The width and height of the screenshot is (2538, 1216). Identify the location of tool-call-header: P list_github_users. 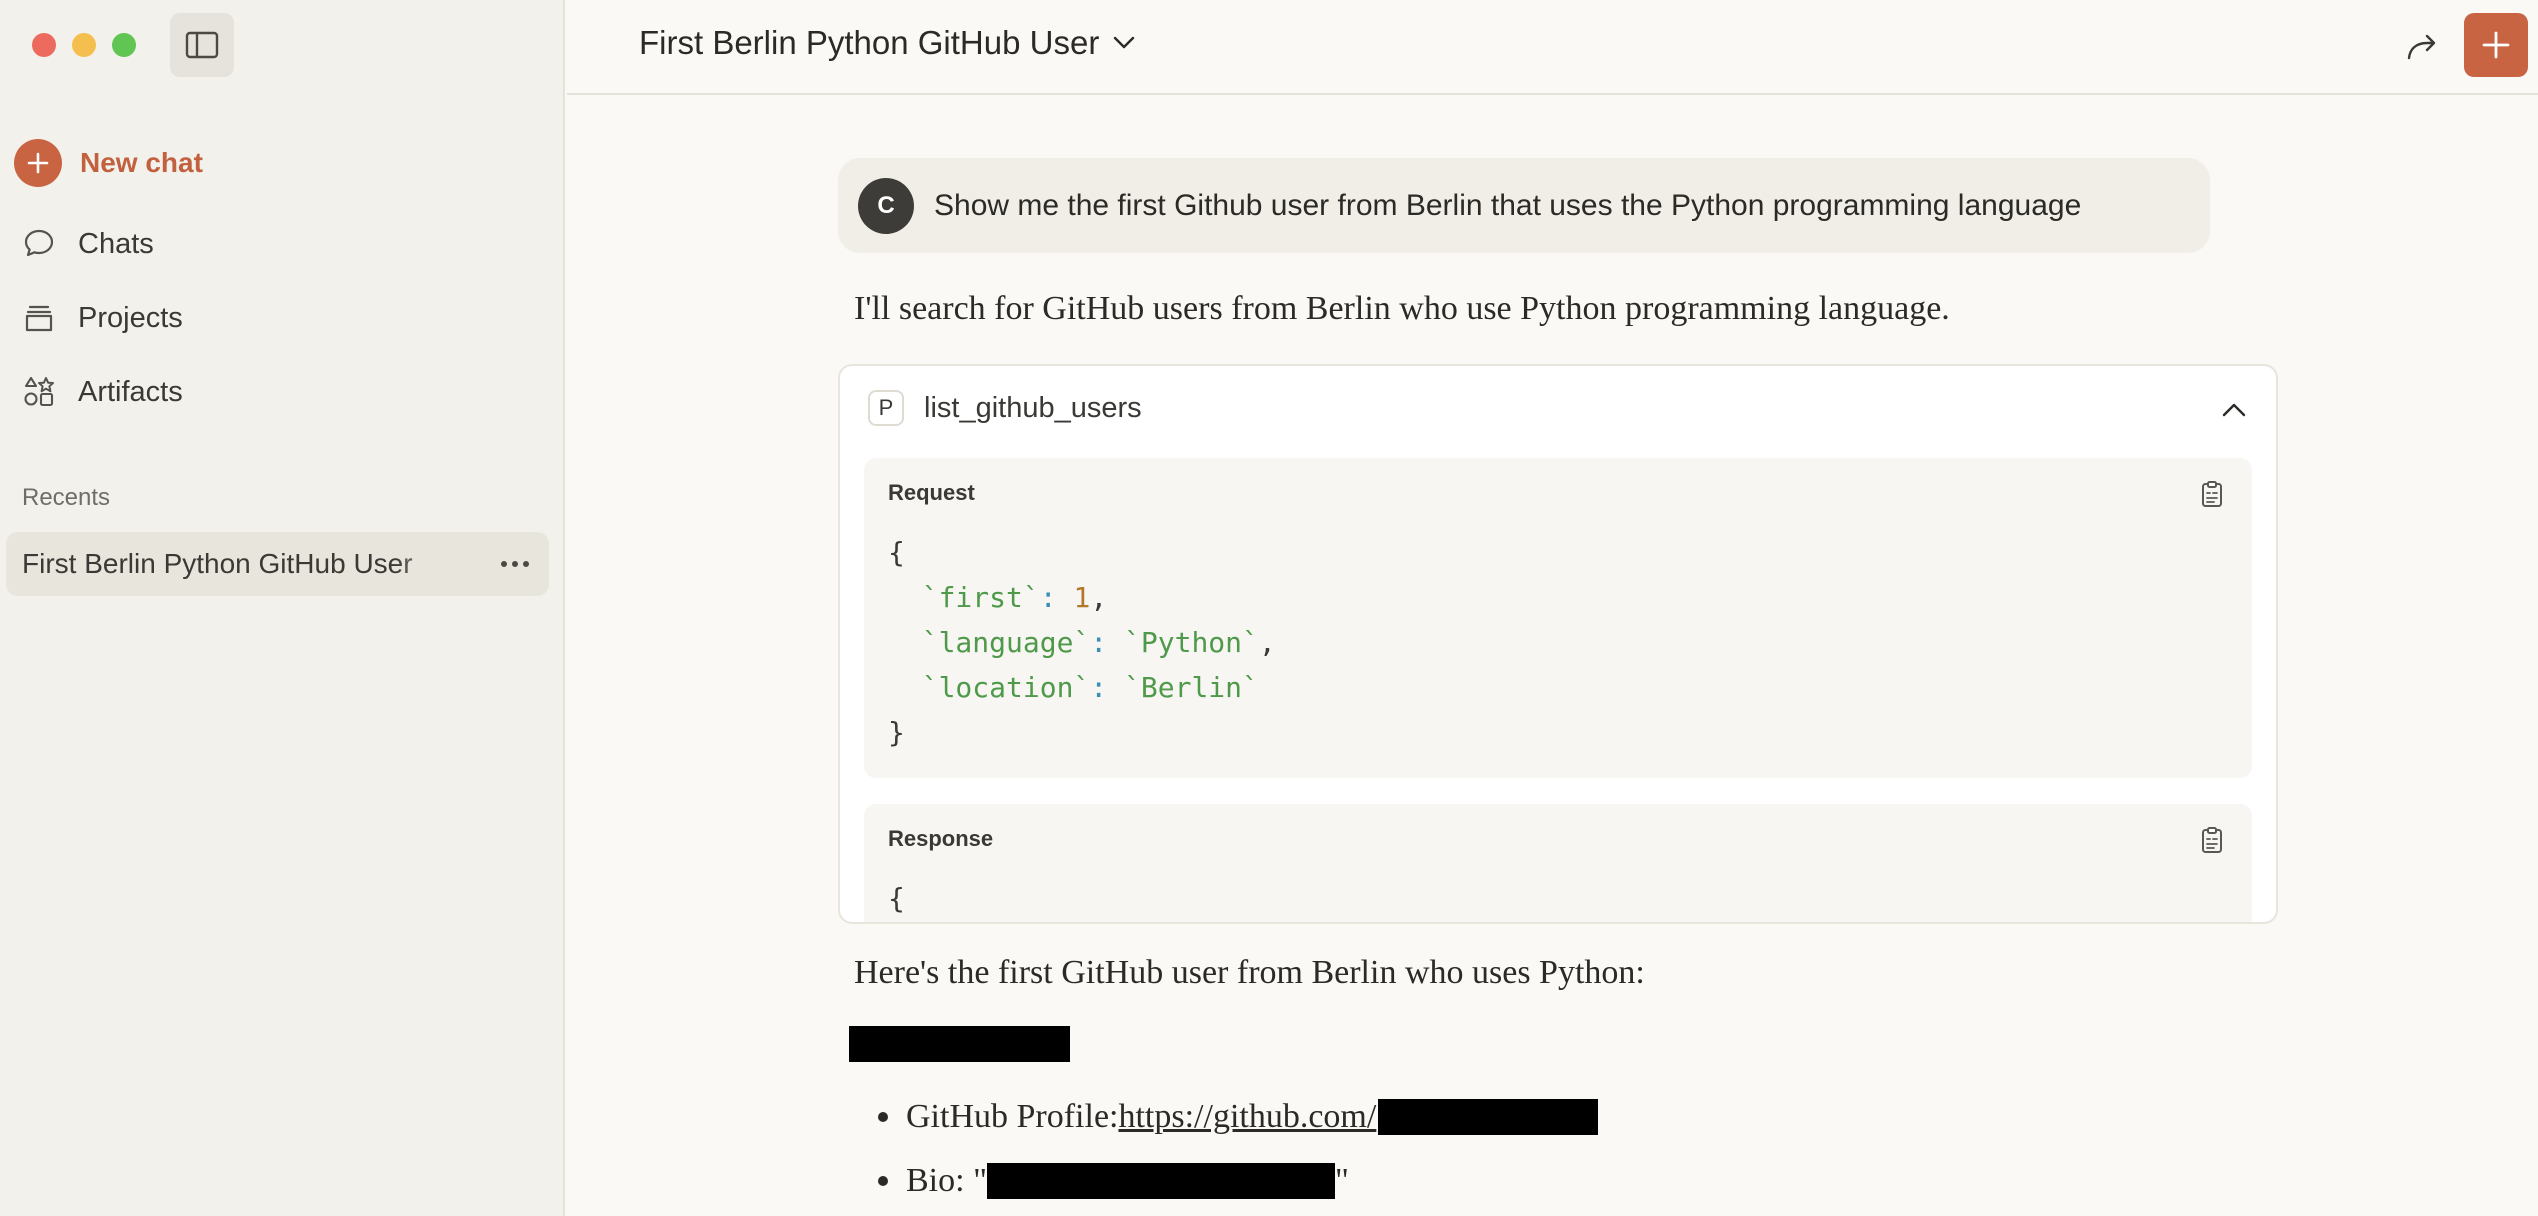
(1005, 408).